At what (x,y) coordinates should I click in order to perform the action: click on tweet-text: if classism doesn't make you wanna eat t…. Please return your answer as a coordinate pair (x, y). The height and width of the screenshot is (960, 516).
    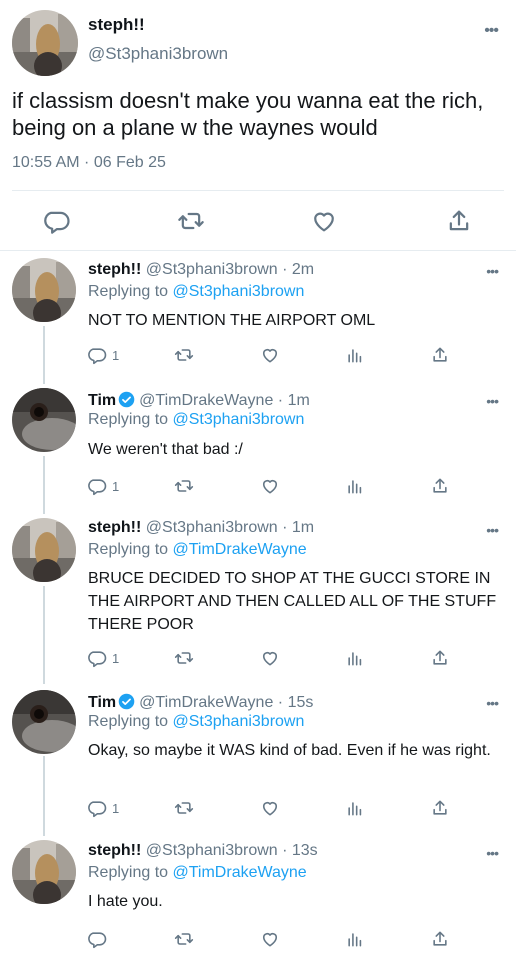
    Looking at the image, I should click on (248, 114).